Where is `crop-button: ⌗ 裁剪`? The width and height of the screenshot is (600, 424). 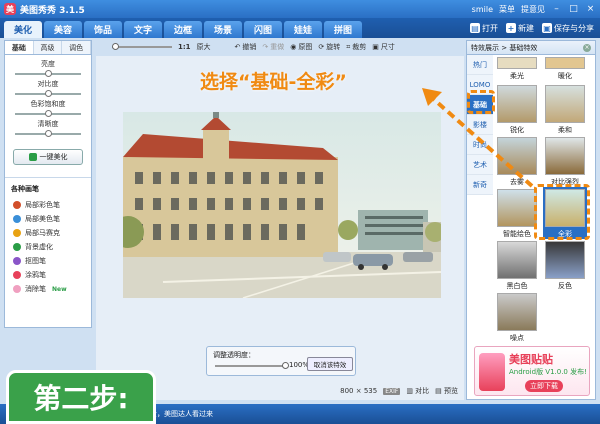
crop-button: ⌗ 裁剪 is located at coordinates (356, 47).